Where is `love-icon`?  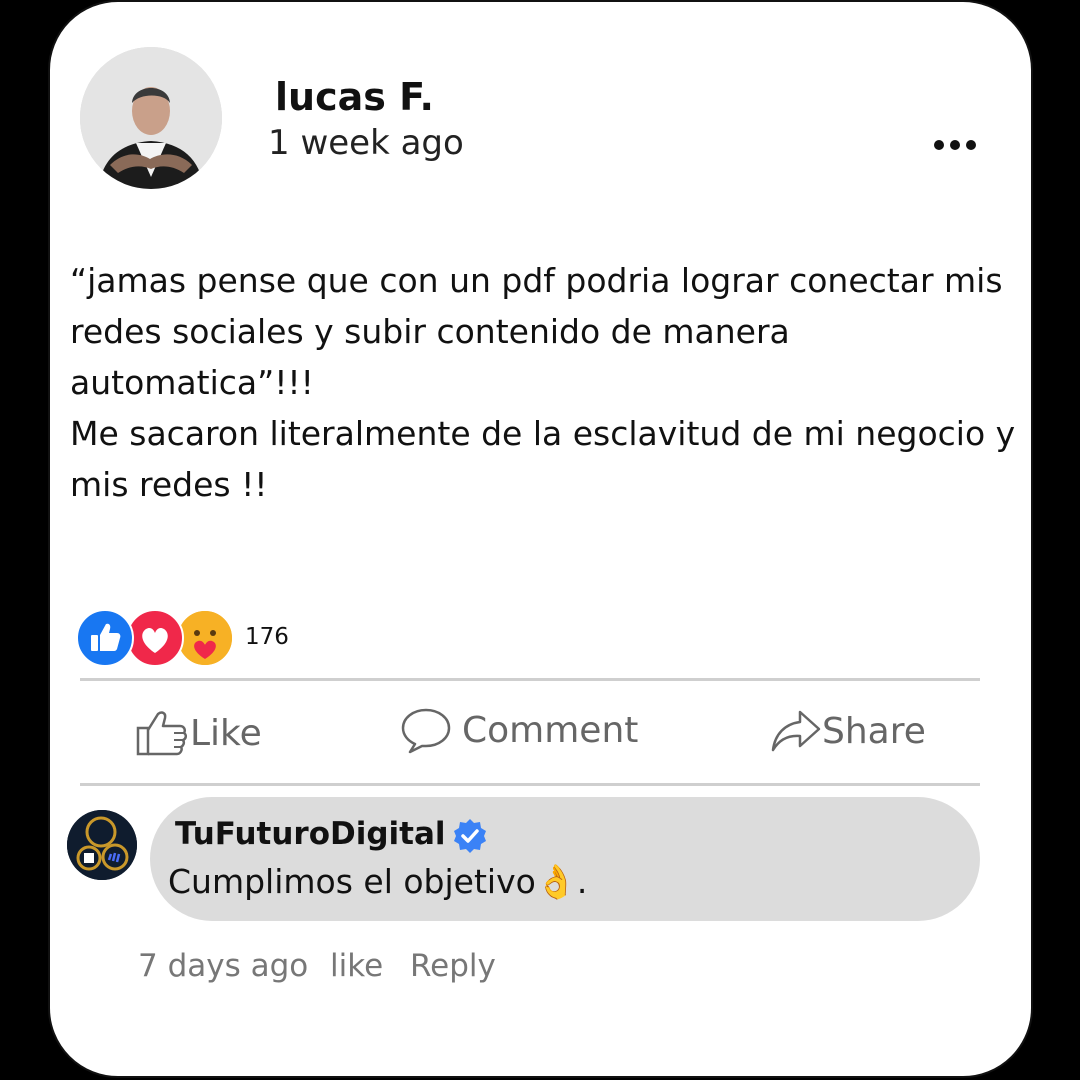 love-icon is located at coordinates (155, 638).